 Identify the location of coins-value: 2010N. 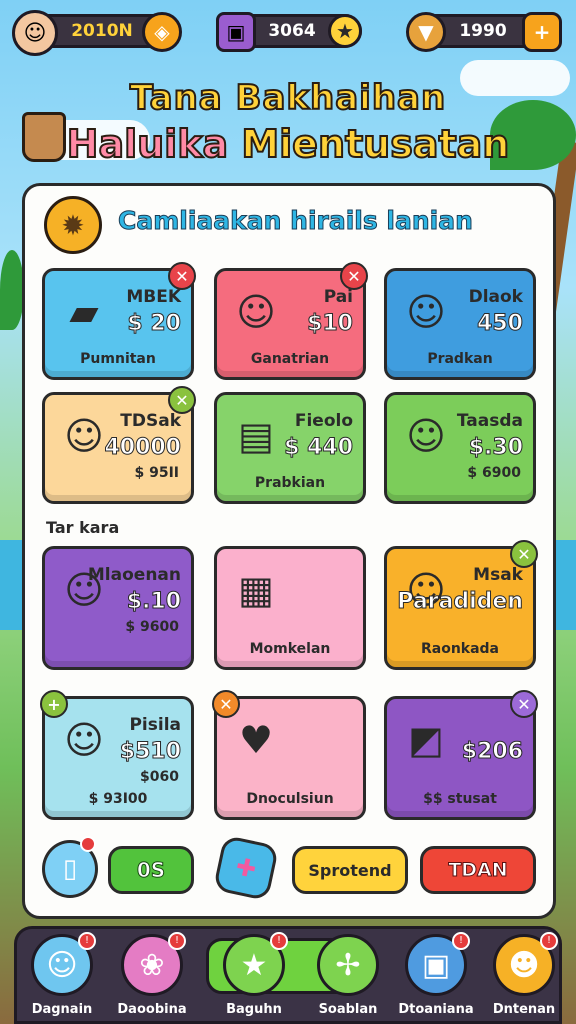
(102, 31).